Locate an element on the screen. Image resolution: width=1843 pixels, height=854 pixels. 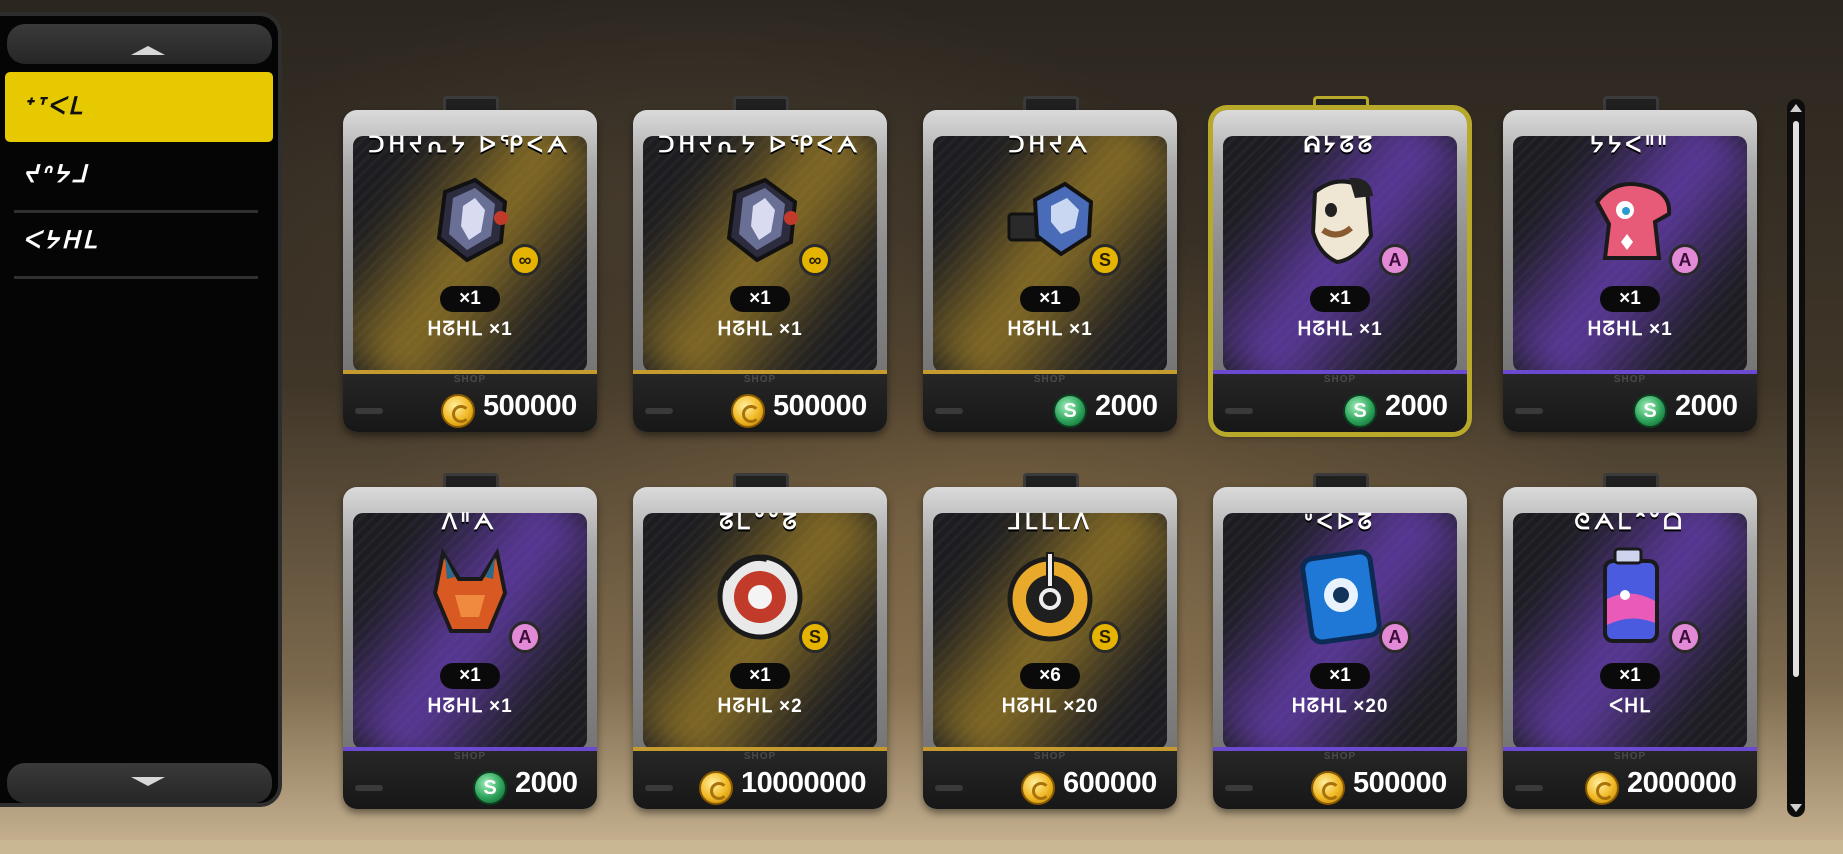
category-item-3: ᐸᔭᕼᒪ is located at coordinates (139, 241).